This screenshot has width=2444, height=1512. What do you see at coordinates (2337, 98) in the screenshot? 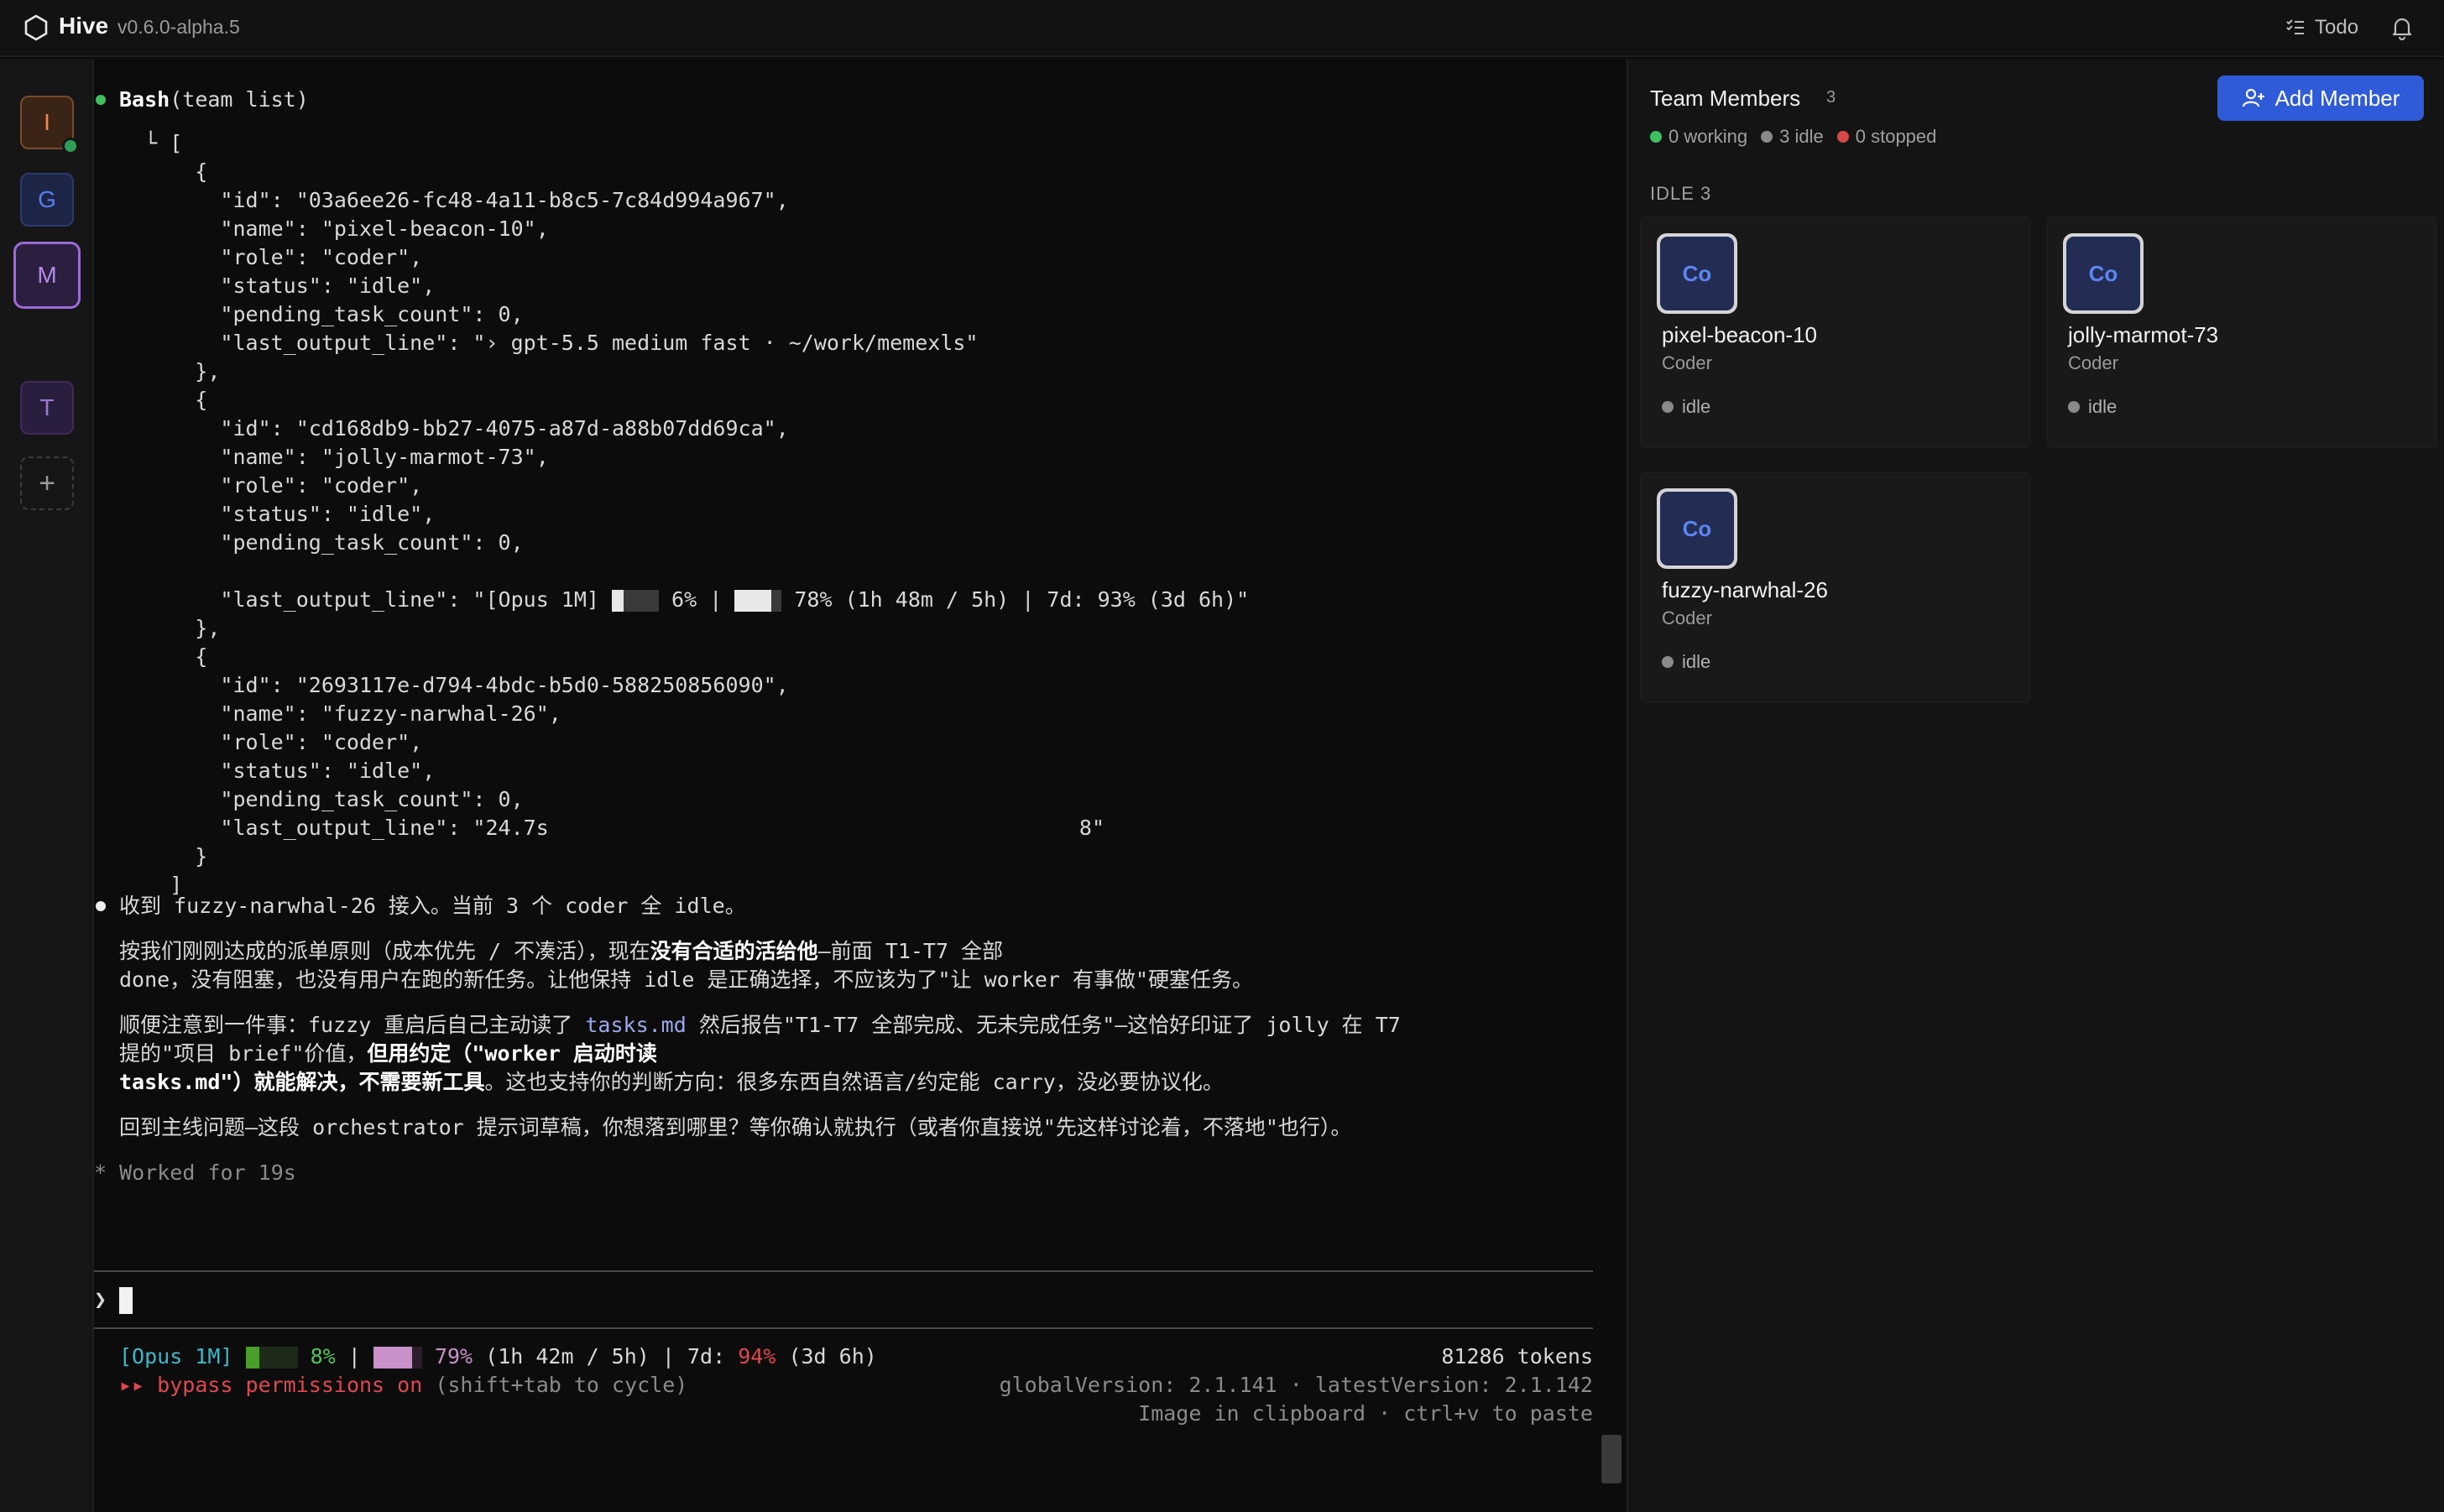
I see `add-member-label: Add Member` at bounding box center [2337, 98].